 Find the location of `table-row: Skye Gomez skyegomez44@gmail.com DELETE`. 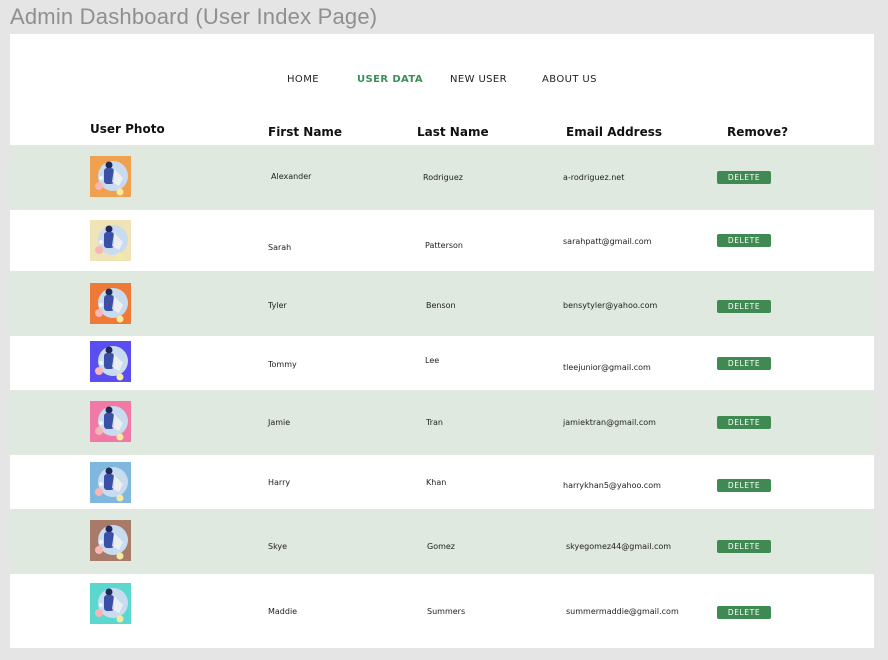

table-row: Skye Gomez skyegomez44@gmail.com DELETE is located at coordinates (442, 541).